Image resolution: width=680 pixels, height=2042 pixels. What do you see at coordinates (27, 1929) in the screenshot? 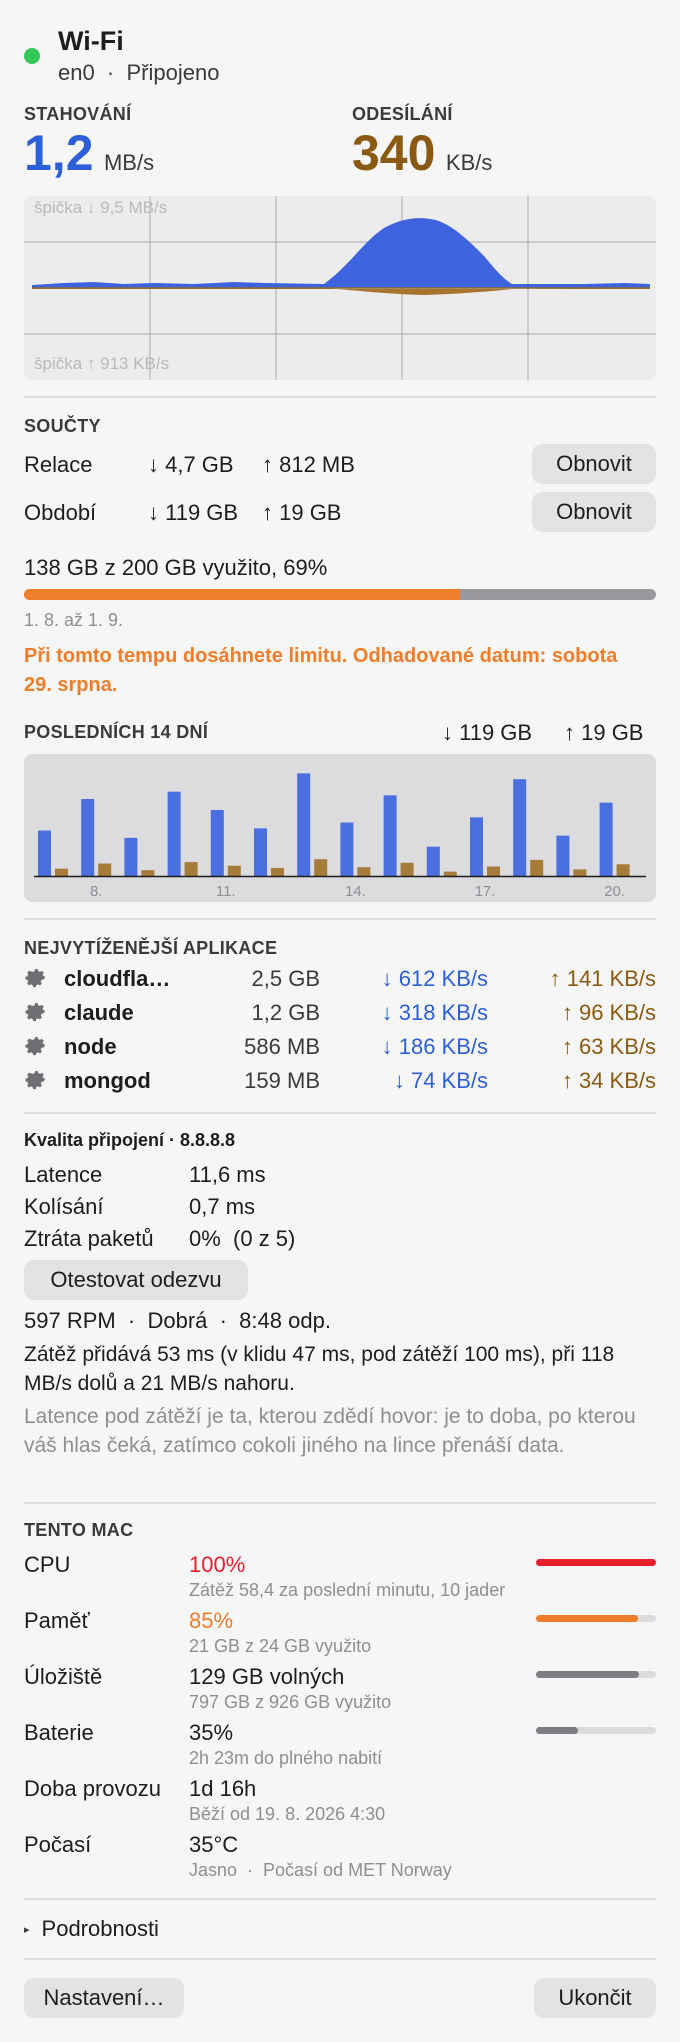
I see `disclosure-triangle-icon: ▸` at bounding box center [27, 1929].